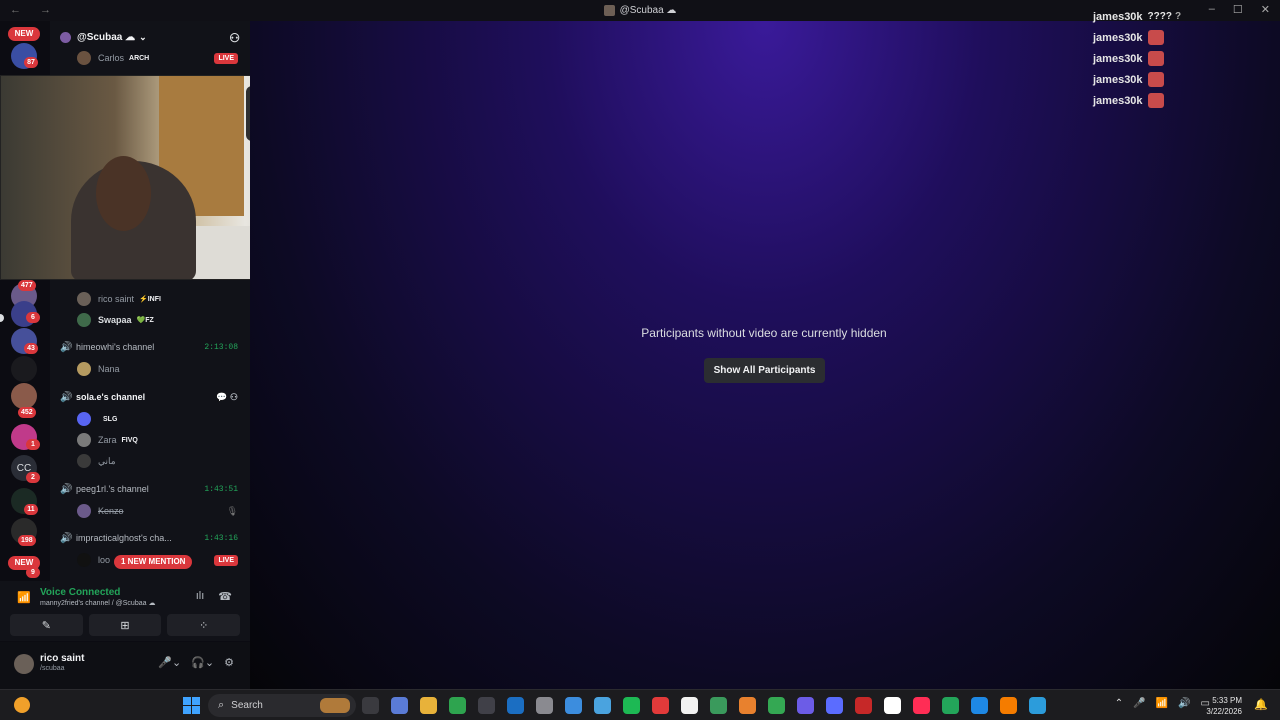 This screenshot has width=1280, height=720. I want to click on new-pill: NEW, so click(24, 34).